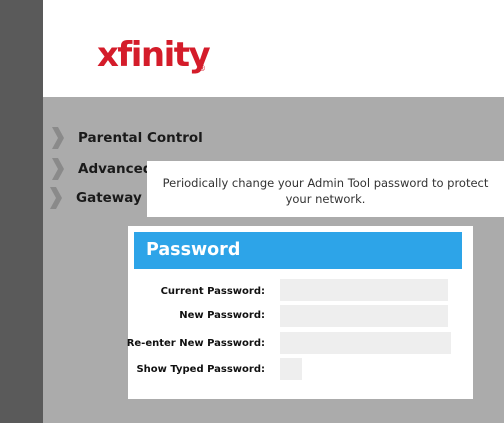 The height and width of the screenshot is (423, 504). What do you see at coordinates (364, 290) in the screenshot?
I see `current-password-input` at bounding box center [364, 290].